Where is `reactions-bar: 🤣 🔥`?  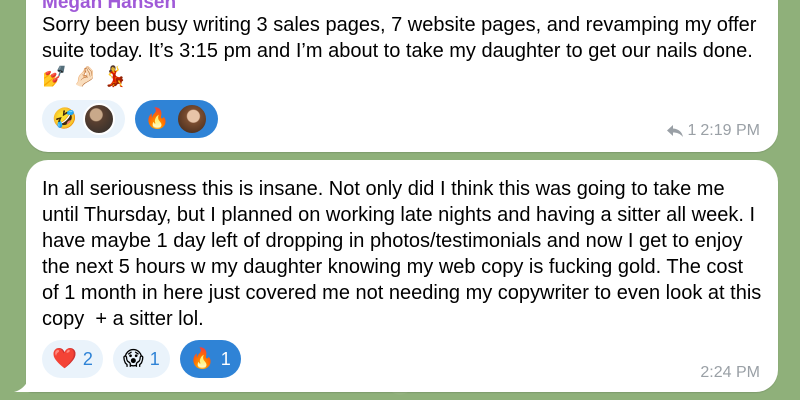
reactions-bar: 🤣 🔥 is located at coordinates (130, 119).